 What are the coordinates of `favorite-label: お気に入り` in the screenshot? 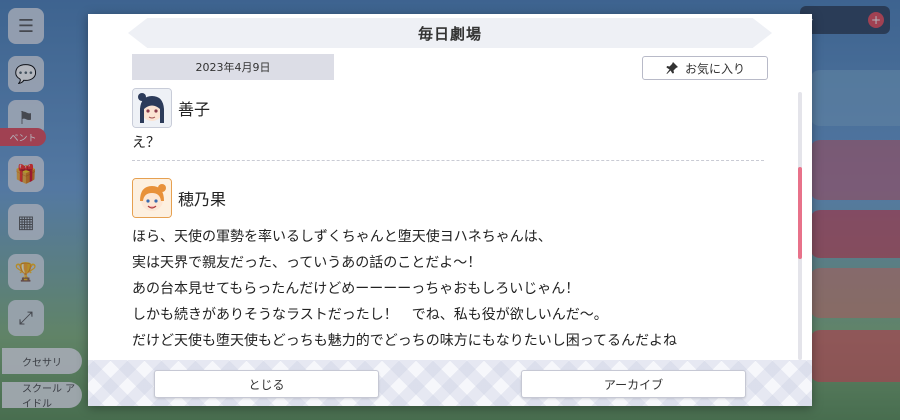 It's located at (714, 68).